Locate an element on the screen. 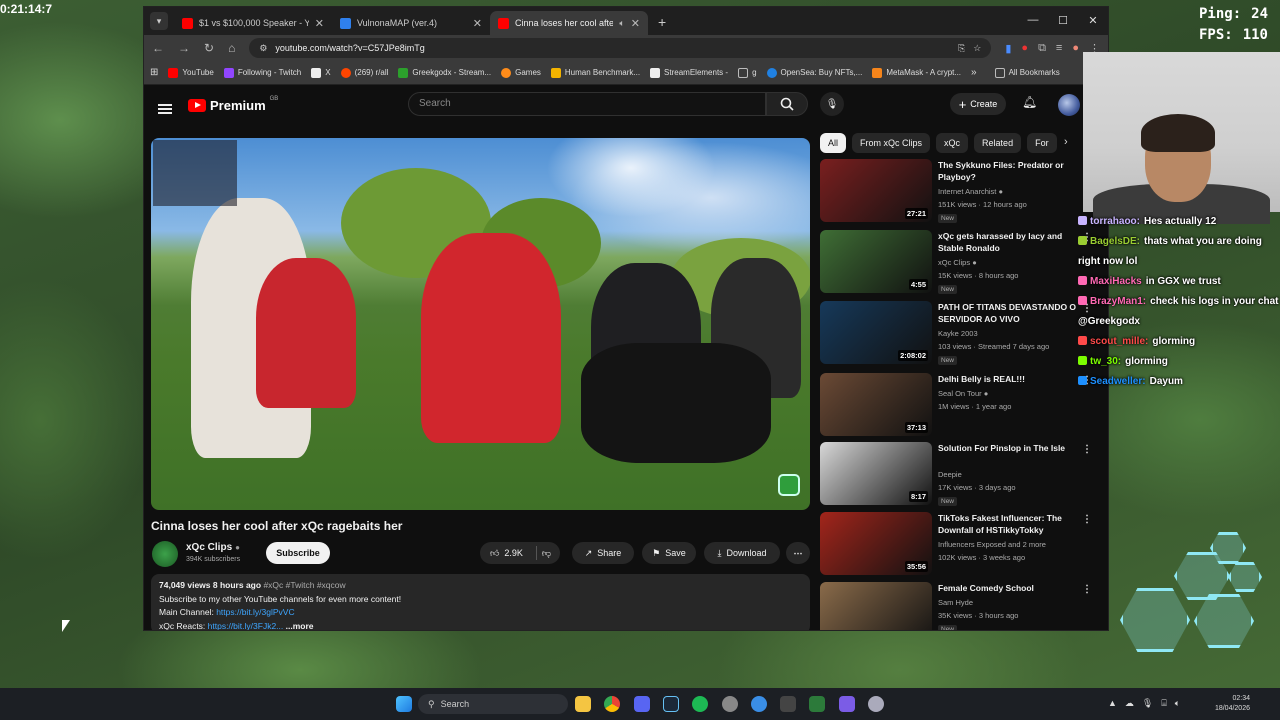  volume-icon: 🔈︎ is located at coordinates (1177, 703).